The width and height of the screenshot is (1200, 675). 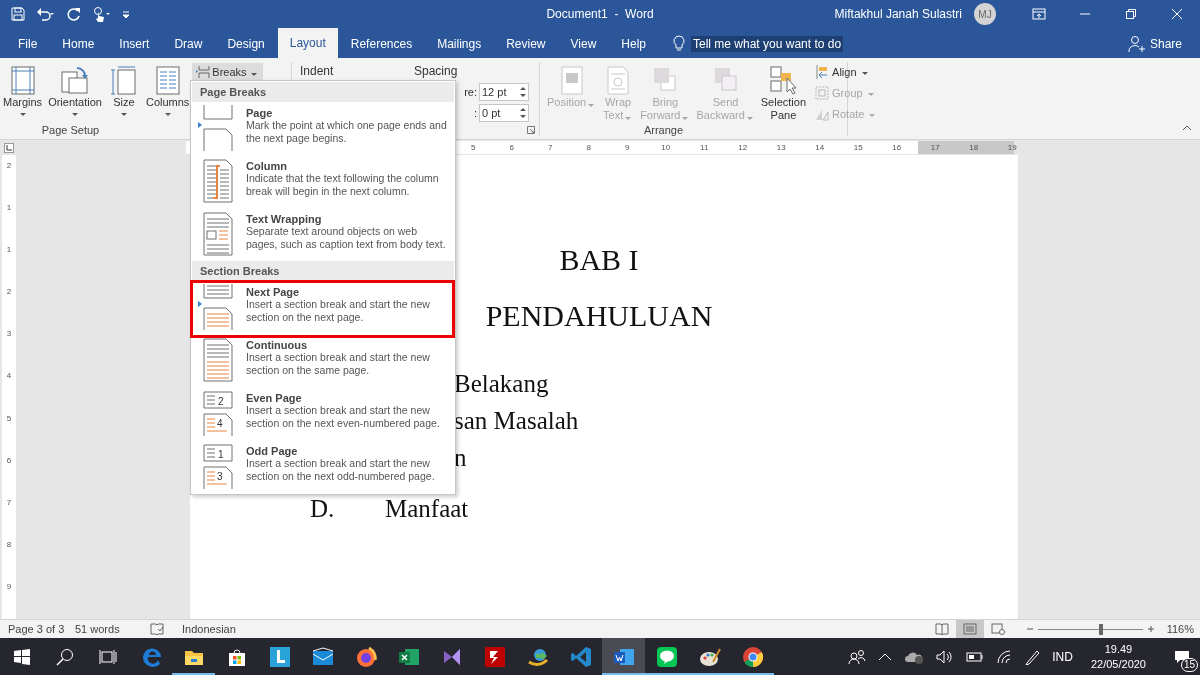 What do you see at coordinates (78, 44) in the screenshot?
I see `ribbon-tab: Home` at bounding box center [78, 44].